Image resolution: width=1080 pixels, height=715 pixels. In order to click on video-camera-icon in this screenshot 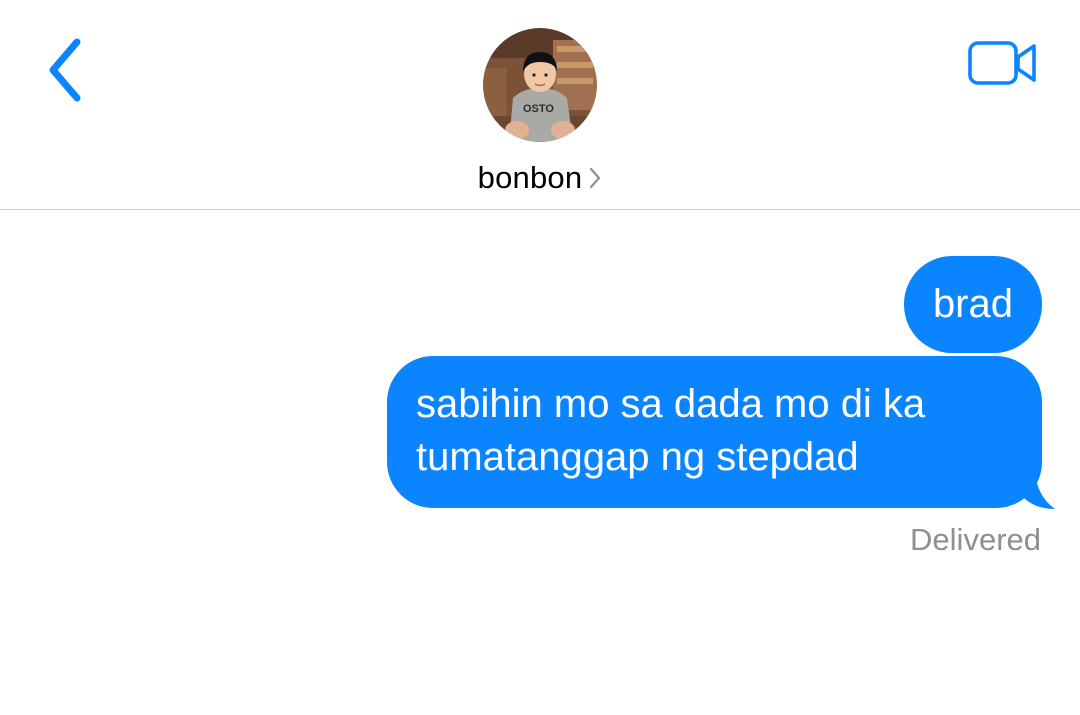, I will do `click(1002, 63)`.